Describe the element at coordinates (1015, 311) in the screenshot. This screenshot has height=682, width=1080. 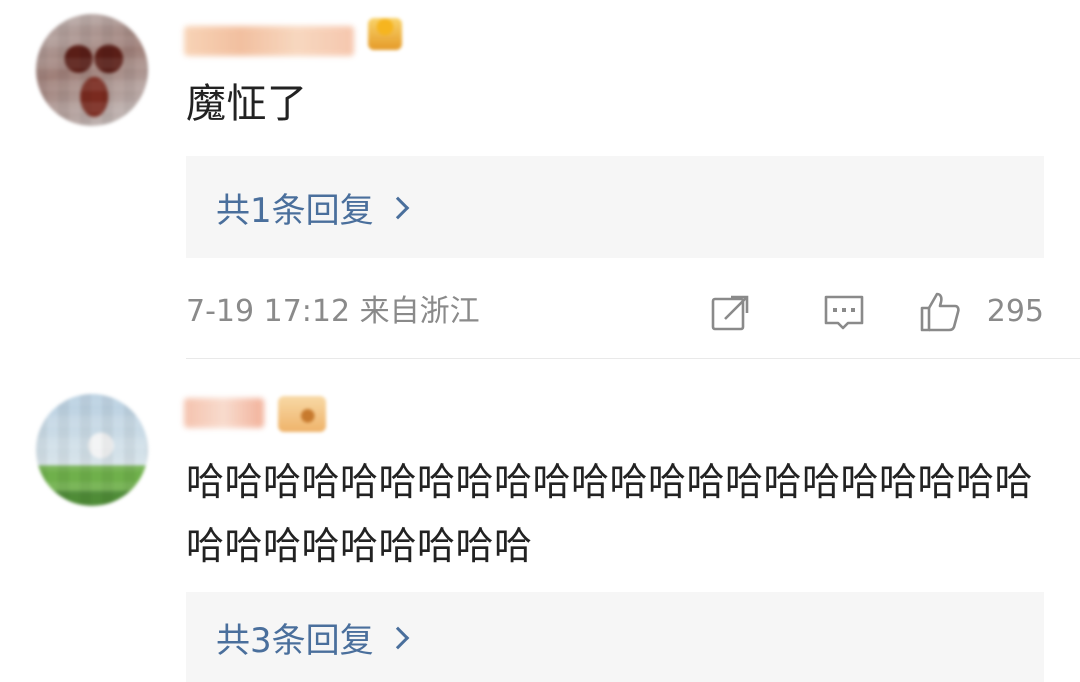
I see `like-count: 295` at that location.